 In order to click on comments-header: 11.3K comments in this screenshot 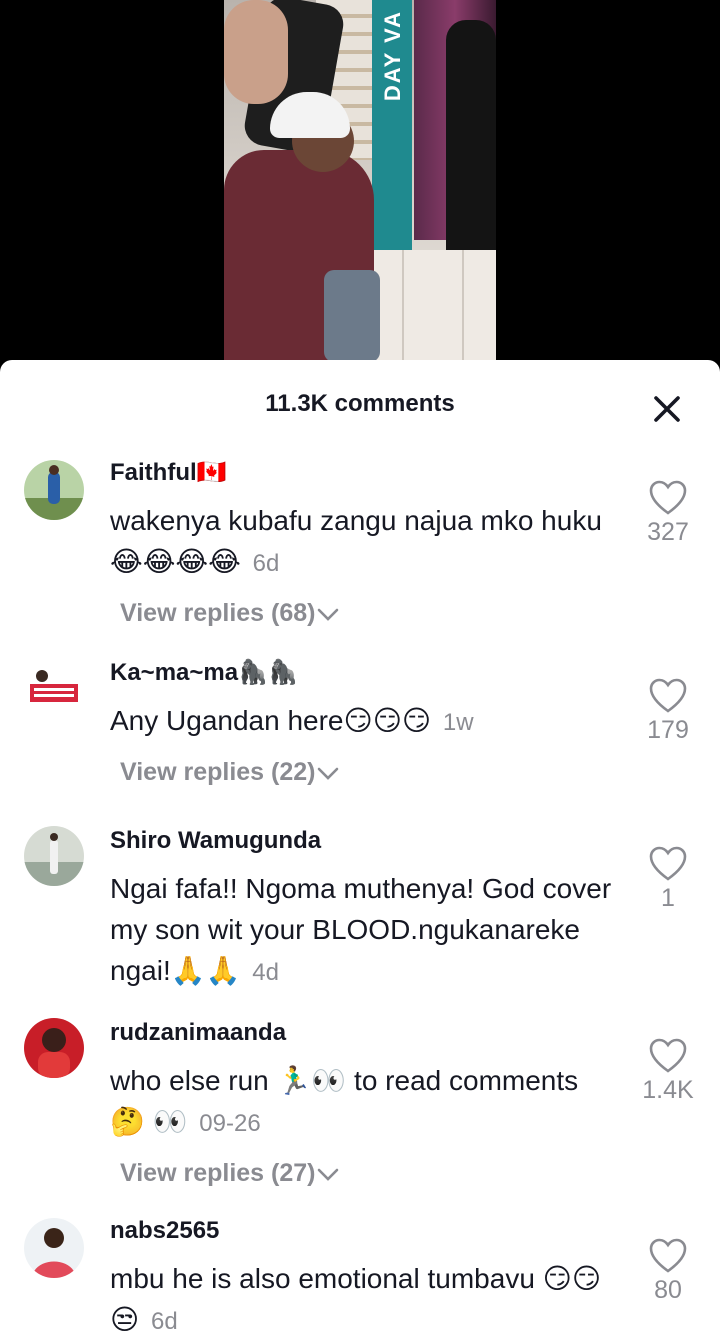, I will do `click(360, 405)`.